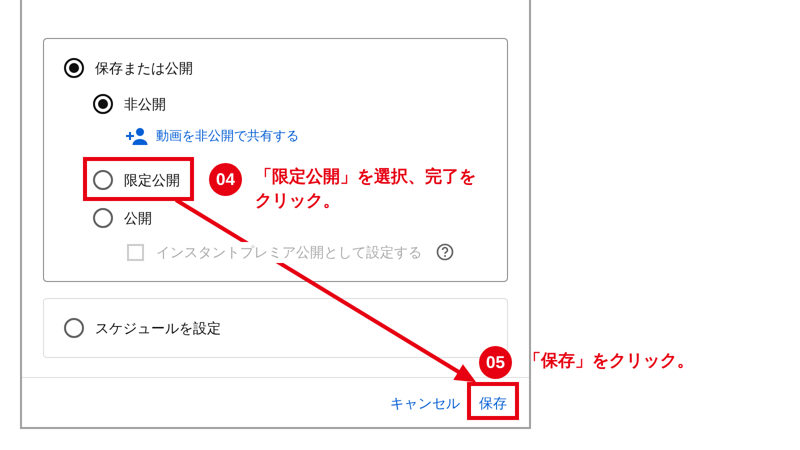 Image resolution: width=800 pixels, height=450 pixels. What do you see at coordinates (366, 189) in the screenshot?
I see `annotation-text: 「限定公開」を選択、完了をクリック。` at bounding box center [366, 189].